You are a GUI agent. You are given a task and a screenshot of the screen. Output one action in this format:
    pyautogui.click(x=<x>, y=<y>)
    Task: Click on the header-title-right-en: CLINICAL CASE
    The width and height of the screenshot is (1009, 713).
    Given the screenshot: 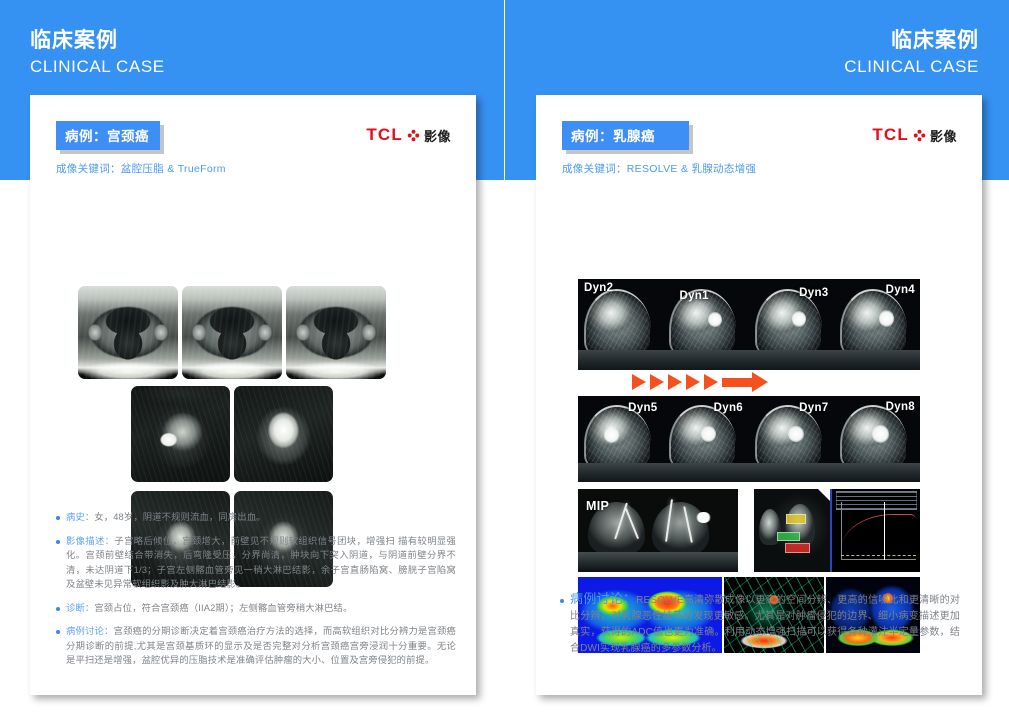 What is the action you would take?
    pyautogui.click(x=911, y=66)
    